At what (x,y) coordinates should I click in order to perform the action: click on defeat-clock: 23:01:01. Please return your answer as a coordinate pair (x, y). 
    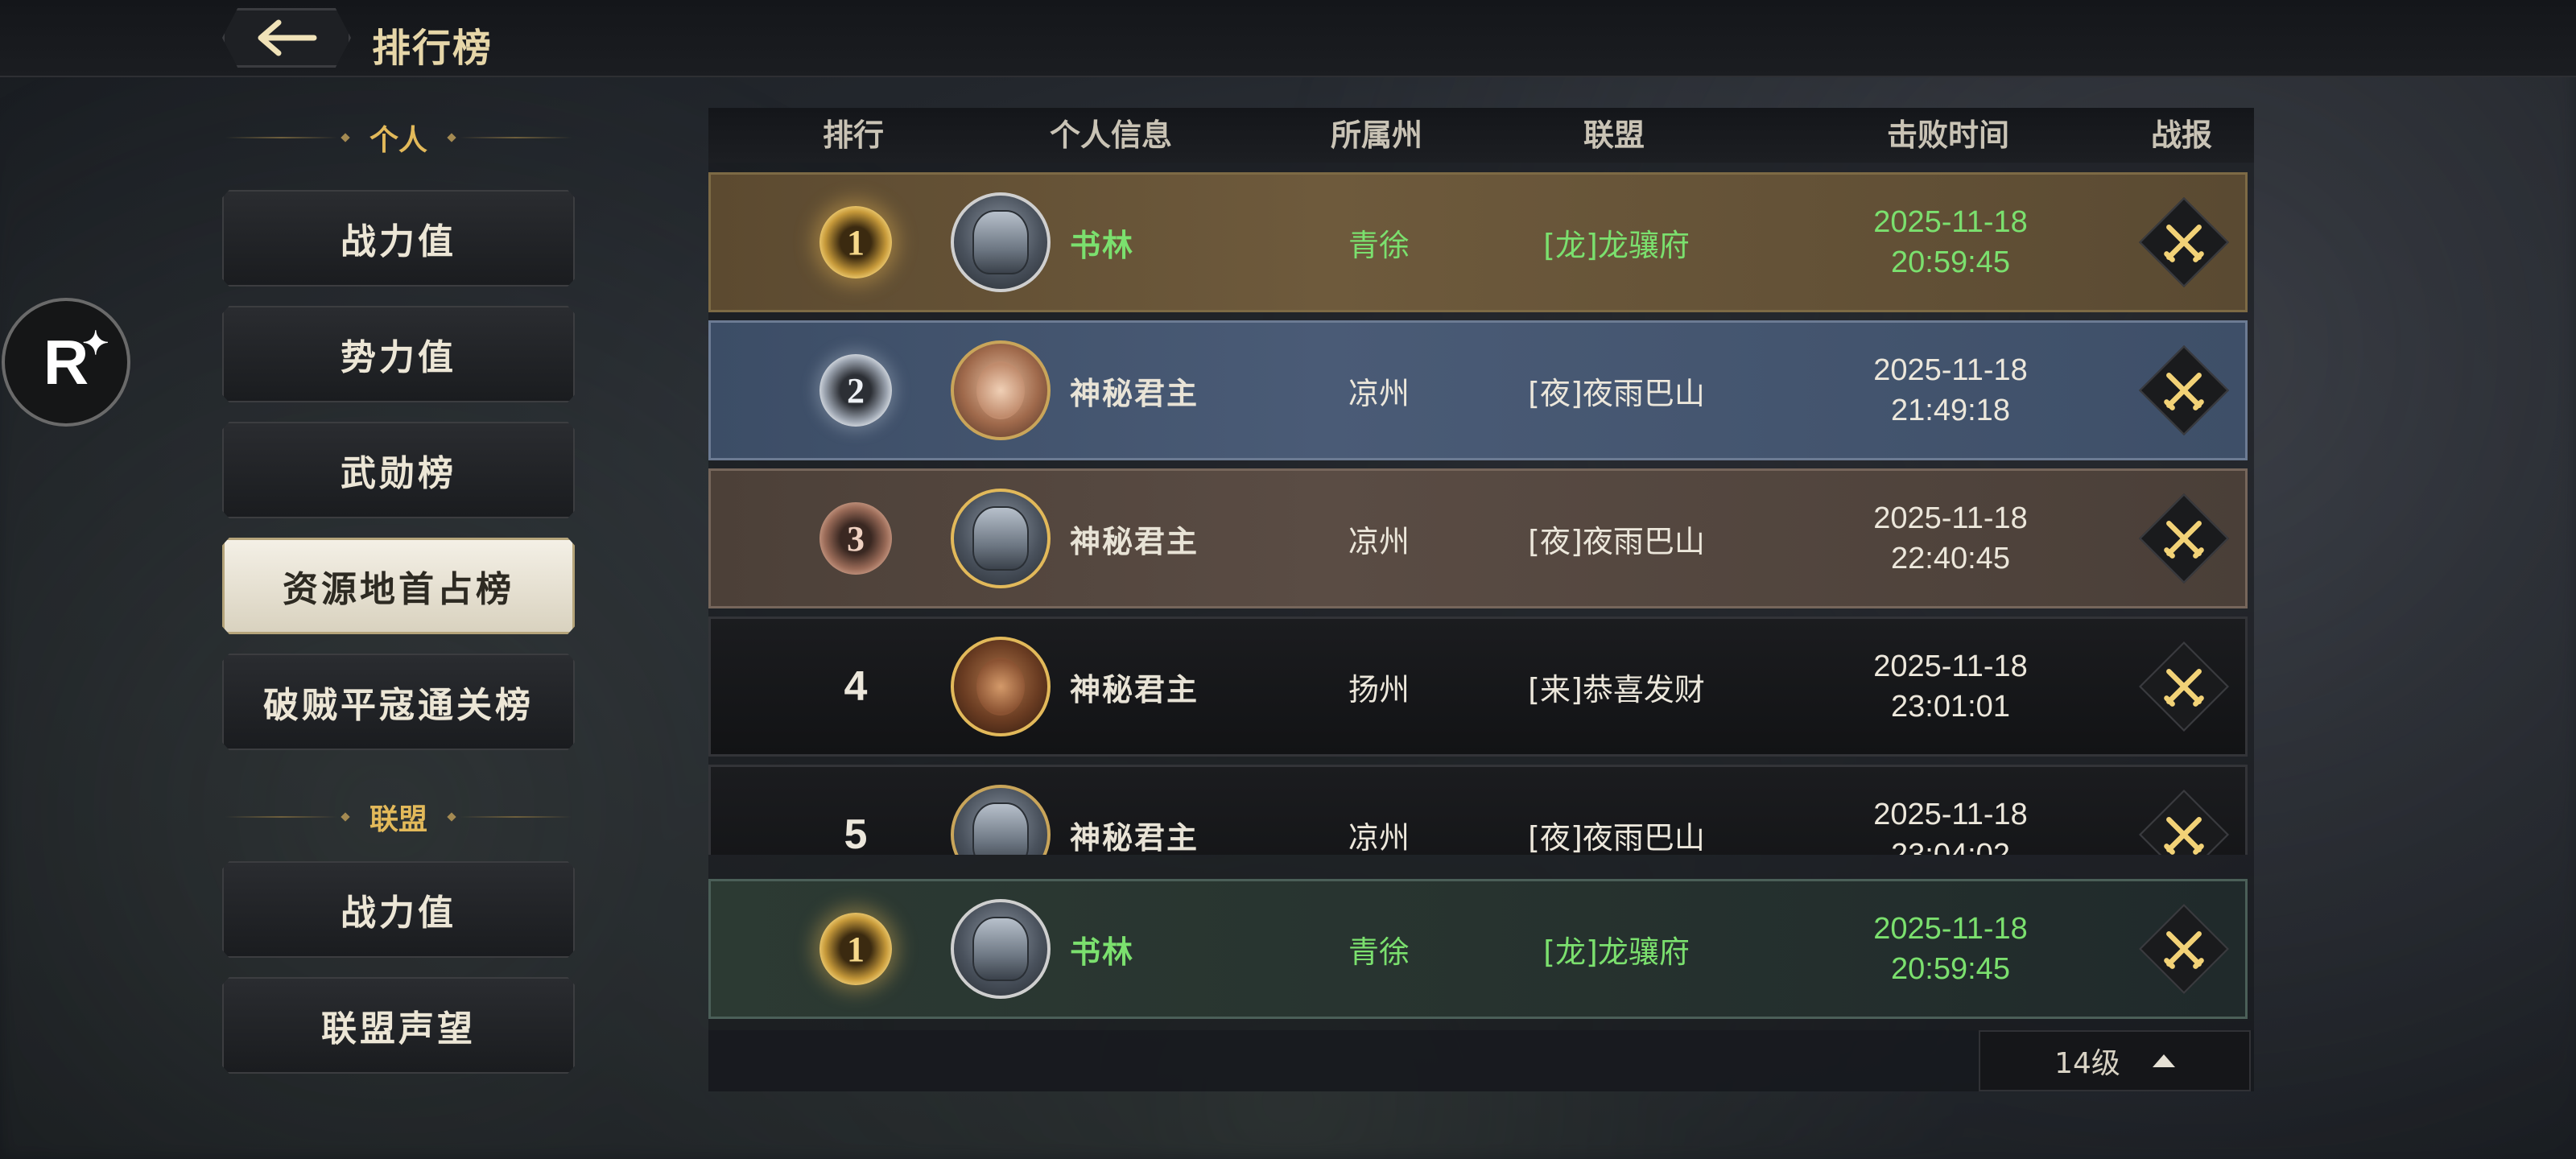
    Looking at the image, I should click on (1950, 707).